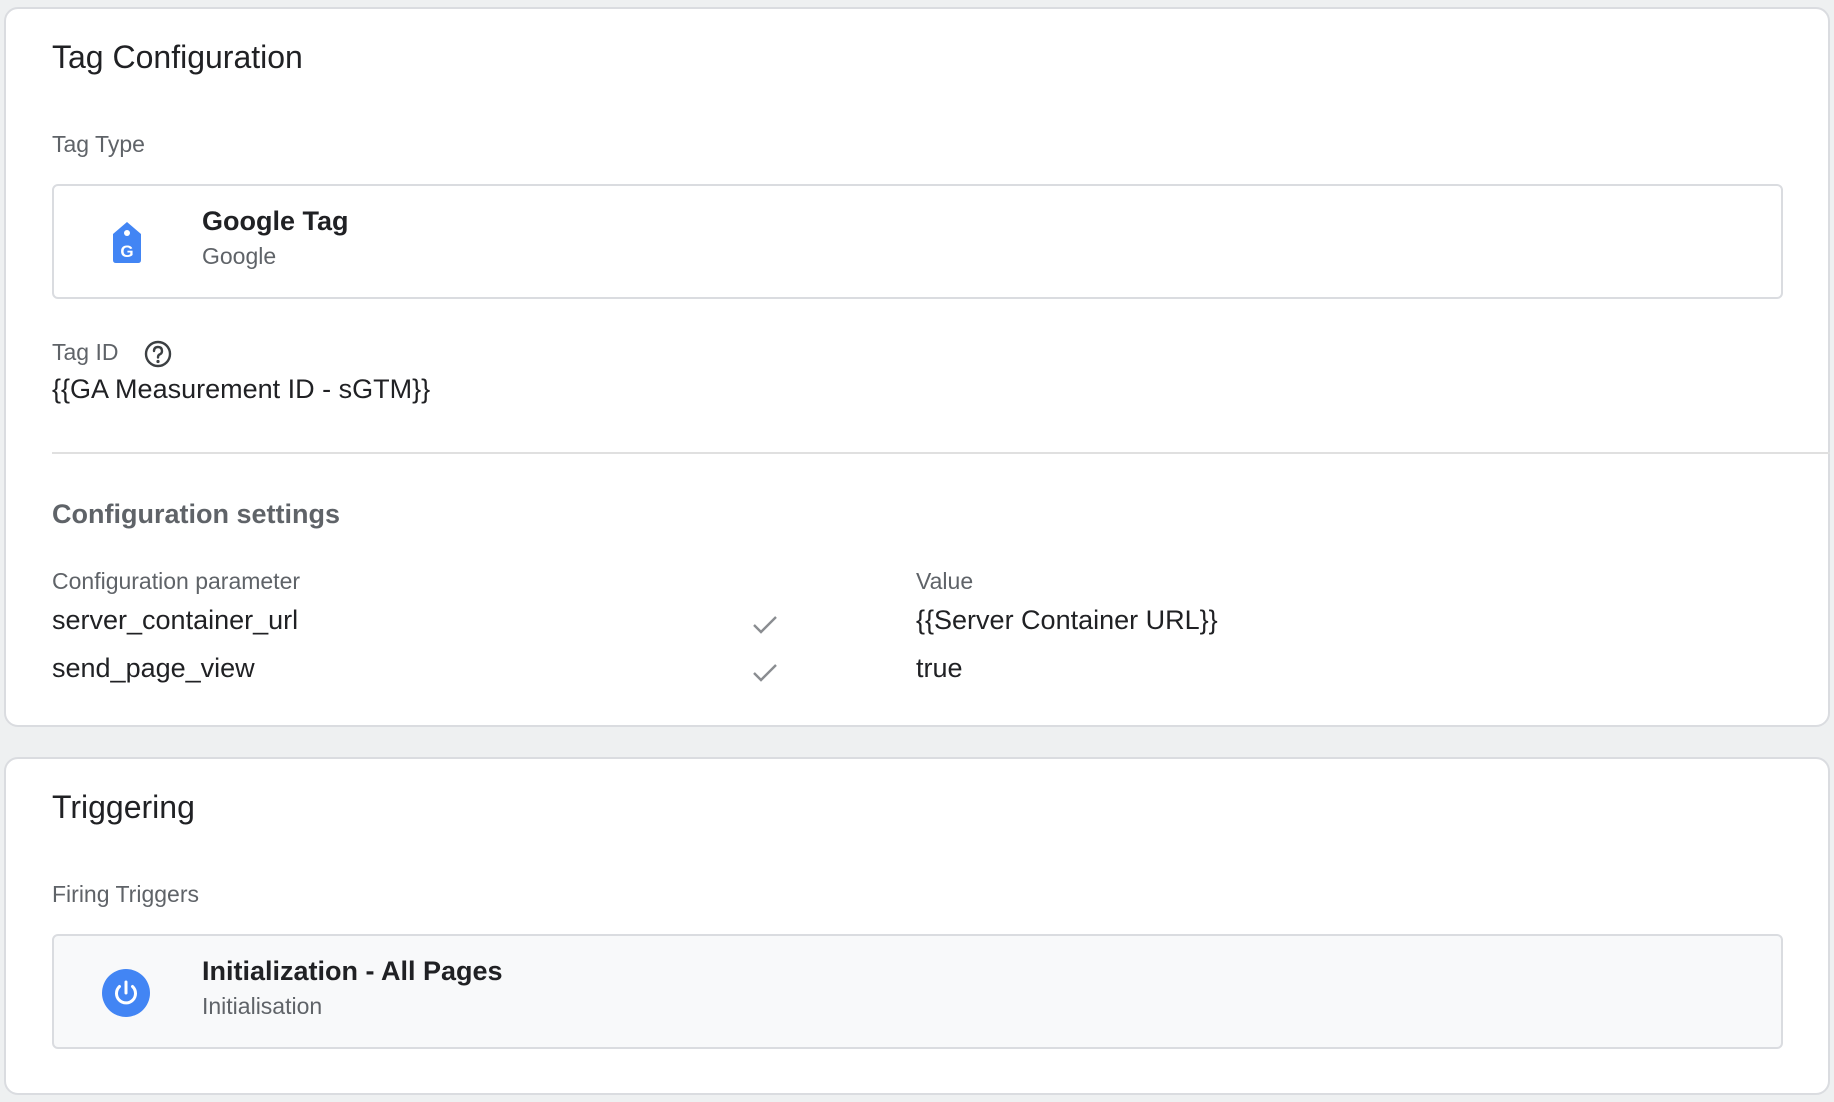  I want to click on firing-triggers-label: Firing Triggers, so click(125, 894).